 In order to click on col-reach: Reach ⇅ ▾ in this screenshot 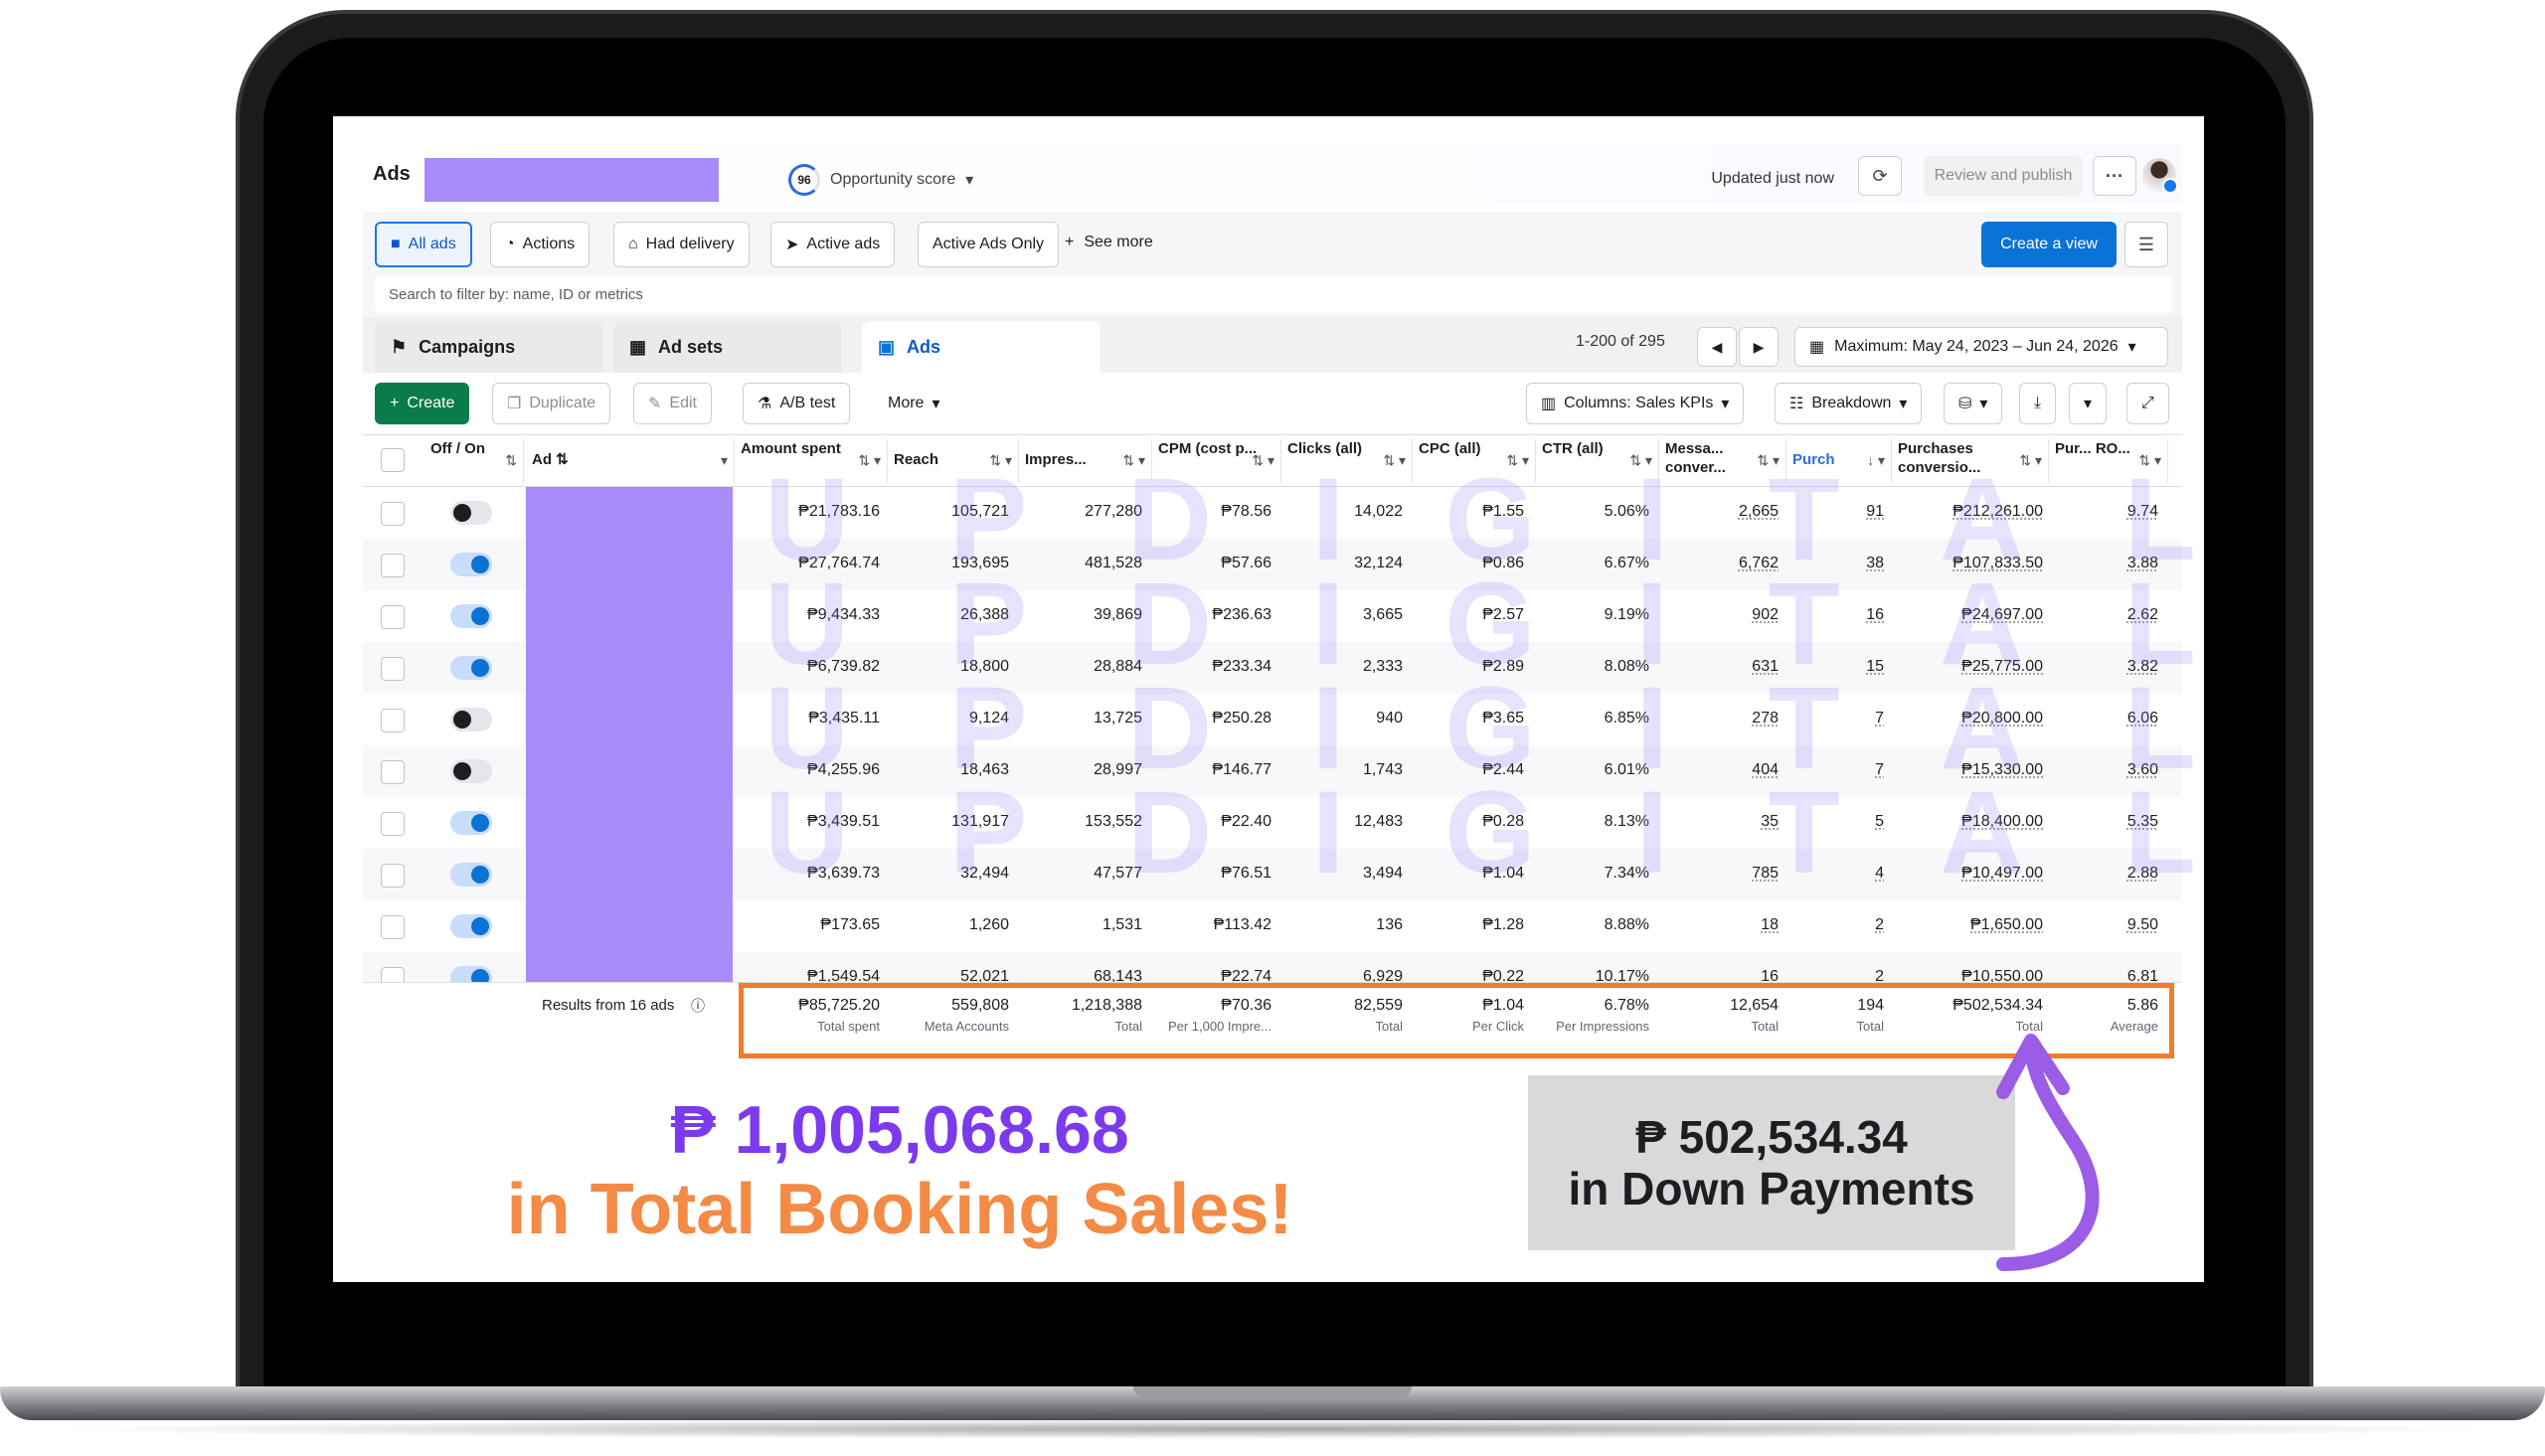, I will do `click(953, 461)`.